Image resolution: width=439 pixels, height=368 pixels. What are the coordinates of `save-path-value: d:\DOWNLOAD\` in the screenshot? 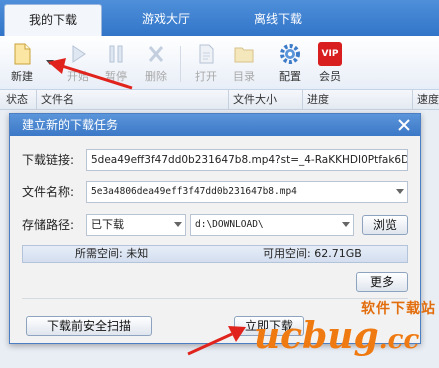 It's located at (229, 224).